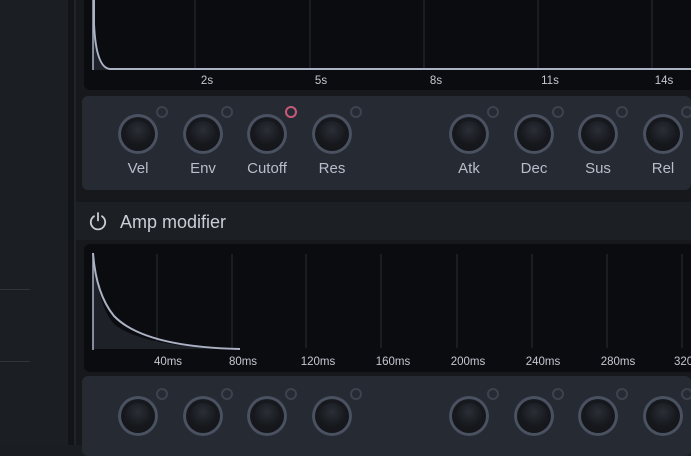 The width and height of the screenshot is (691, 456). What do you see at coordinates (543, 362) in the screenshot?
I see `time-label: 240ms` at bounding box center [543, 362].